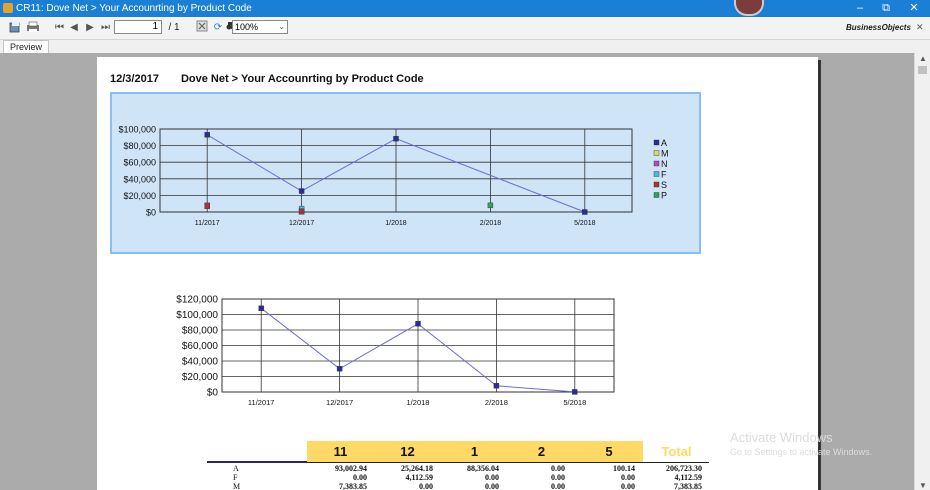 Image resolution: width=930 pixels, height=490 pixels. Describe the element at coordinates (749, 8) in the screenshot. I see `recording-avatar-icon` at that location.